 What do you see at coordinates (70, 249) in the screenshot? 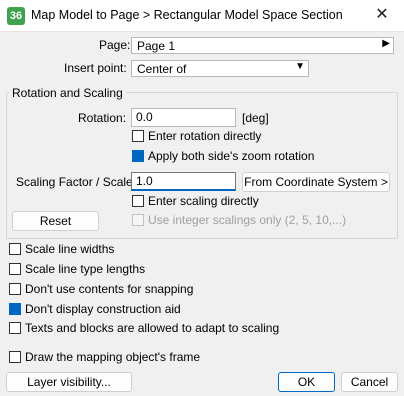
I see `scale-line-widths-label: Scale line widths` at bounding box center [70, 249].